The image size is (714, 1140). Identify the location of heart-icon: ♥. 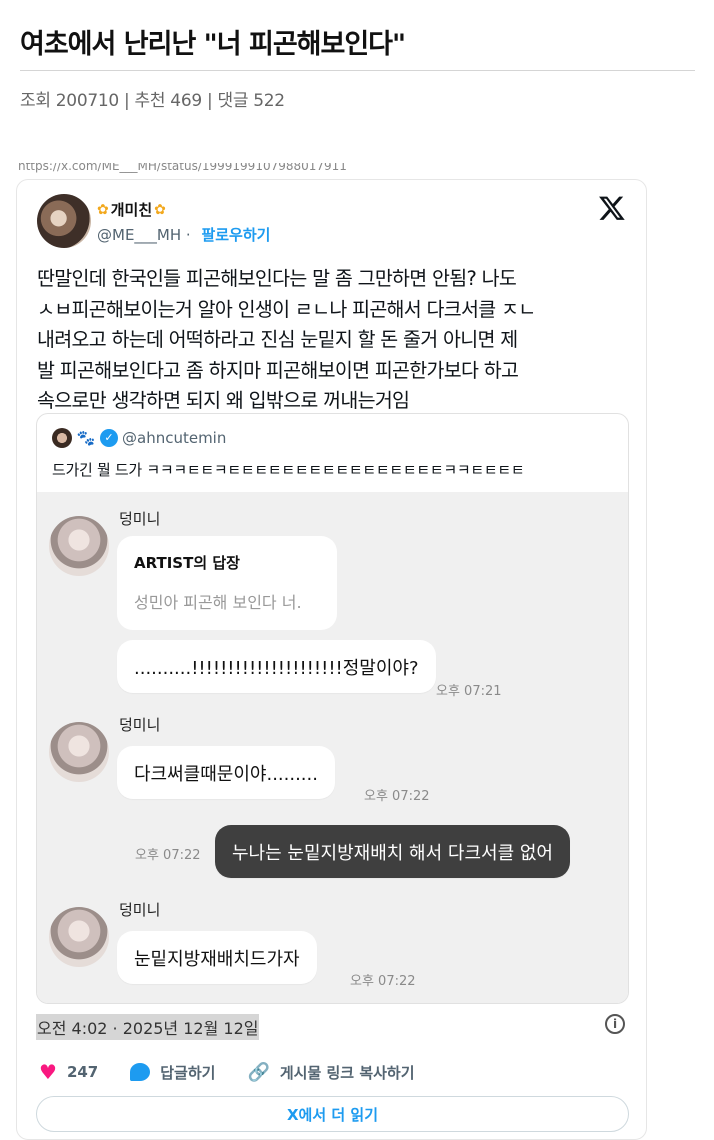
(48, 1072).